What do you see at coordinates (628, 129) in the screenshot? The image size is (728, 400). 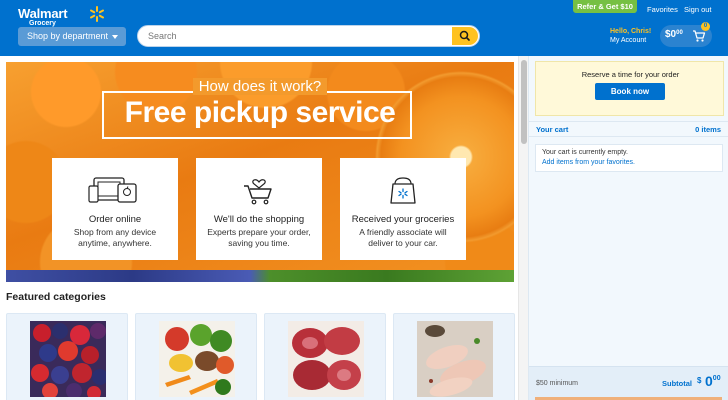 I see `cart-header: Your cart 0 items` at bounding box center [628, 129].